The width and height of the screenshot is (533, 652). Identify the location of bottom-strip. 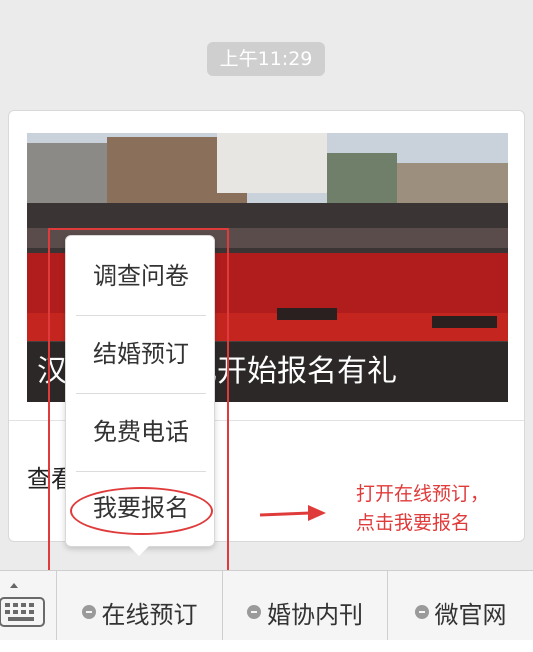
(266, 646).